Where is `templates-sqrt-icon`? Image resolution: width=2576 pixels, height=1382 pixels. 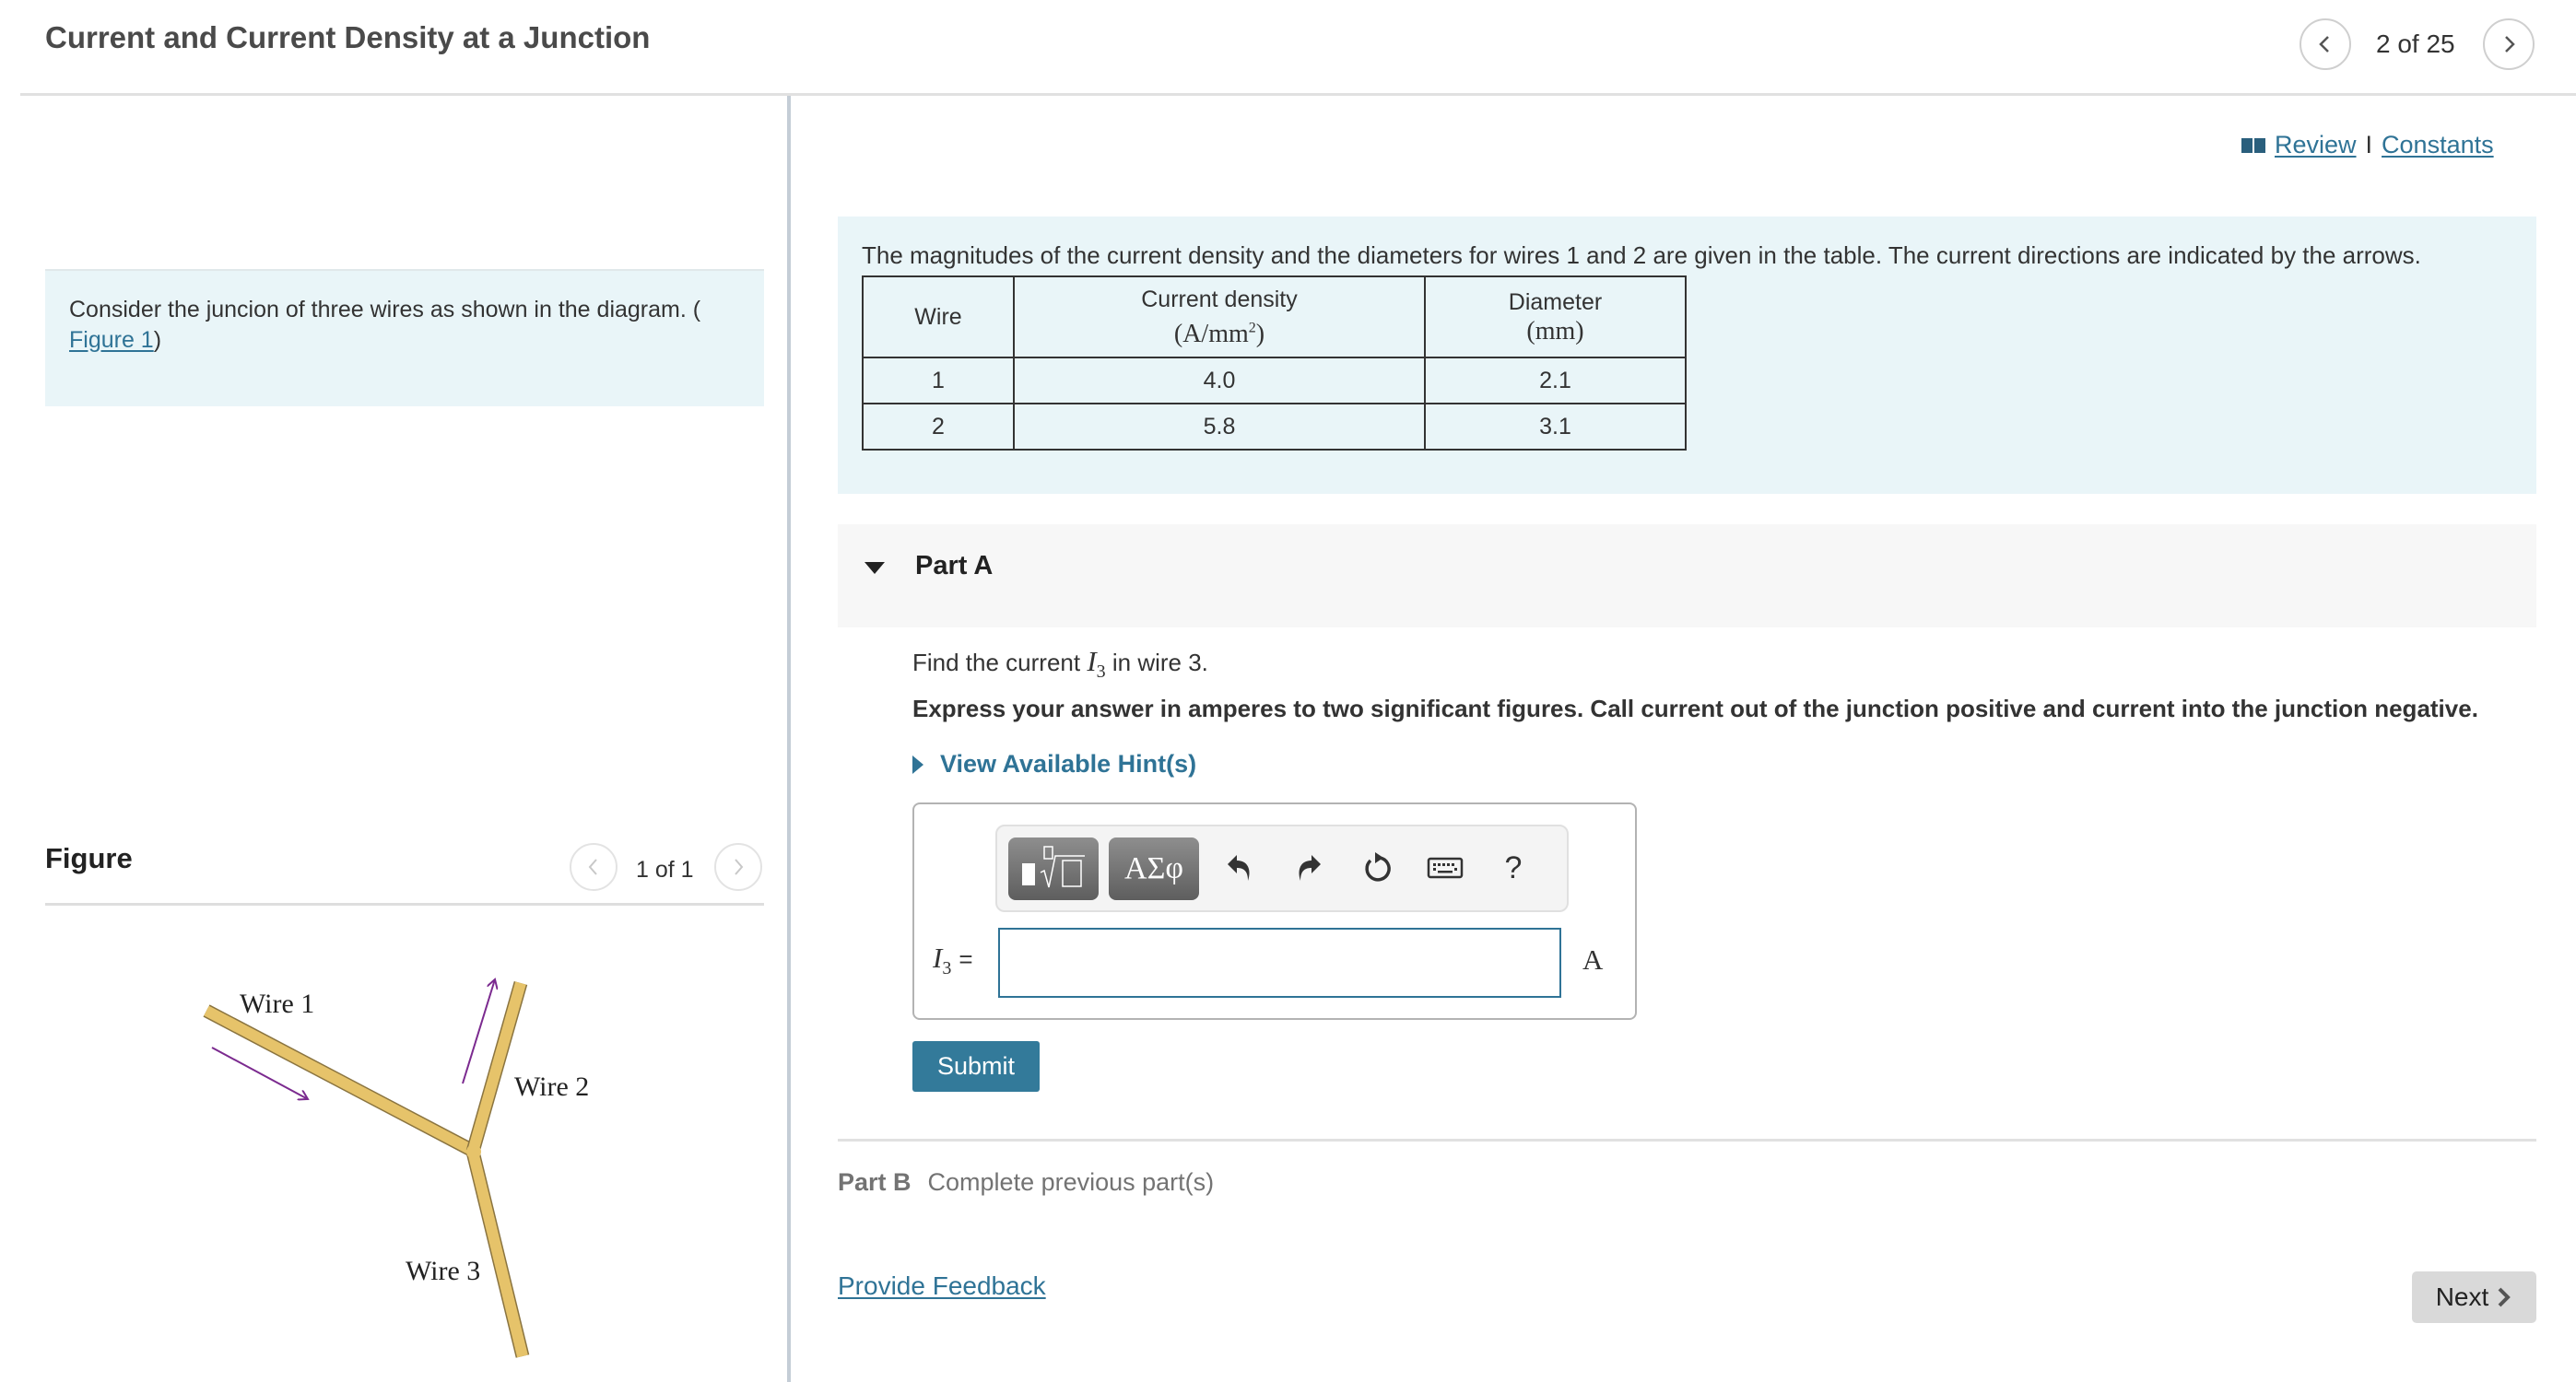 templates-sqrt-icon is located at coordinates (1053, 867).